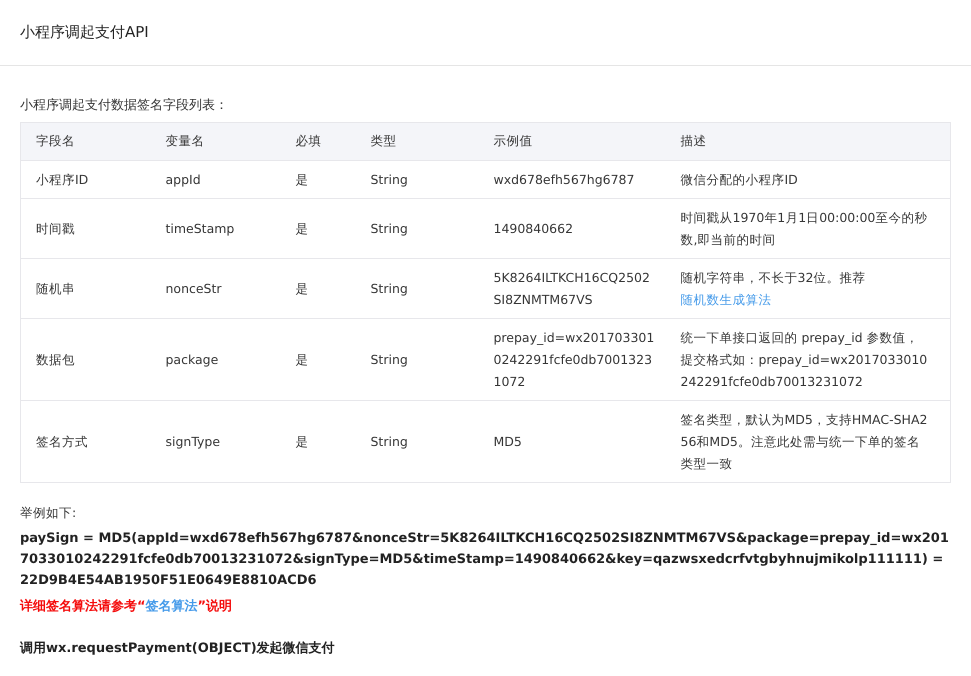 The width and height of the screenshot is (971, 676). I want to click on table-cell: 数据包, so click(85, 359).